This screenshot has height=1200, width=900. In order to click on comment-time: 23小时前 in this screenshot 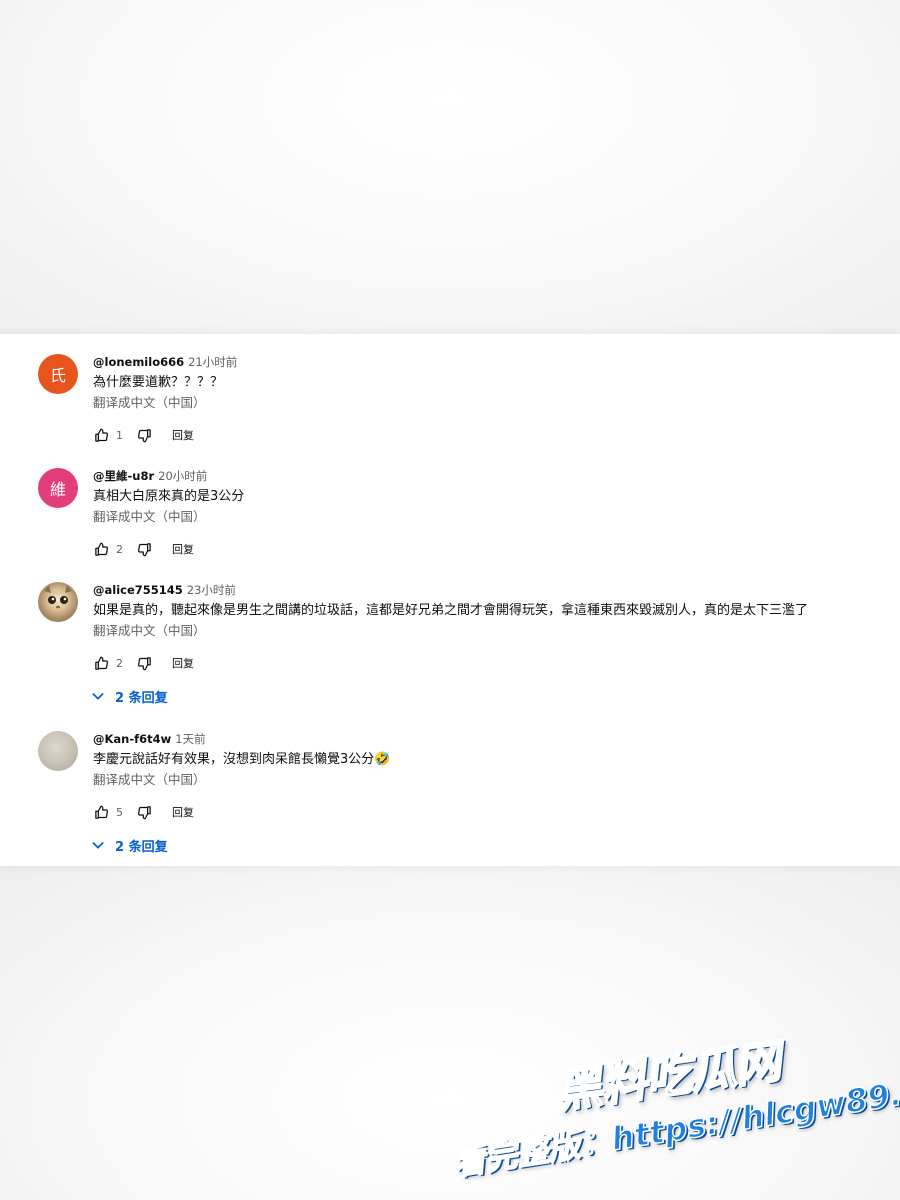, I will do `click(211, 590)`.